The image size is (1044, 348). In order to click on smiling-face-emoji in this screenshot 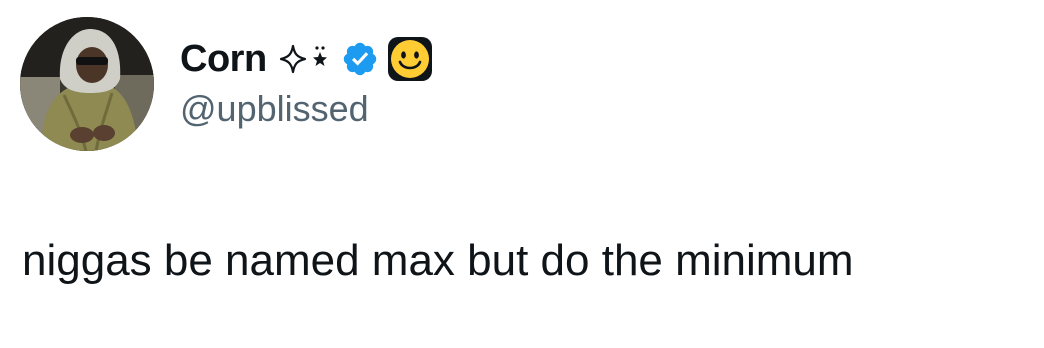, I will do `click(410, 59)`.